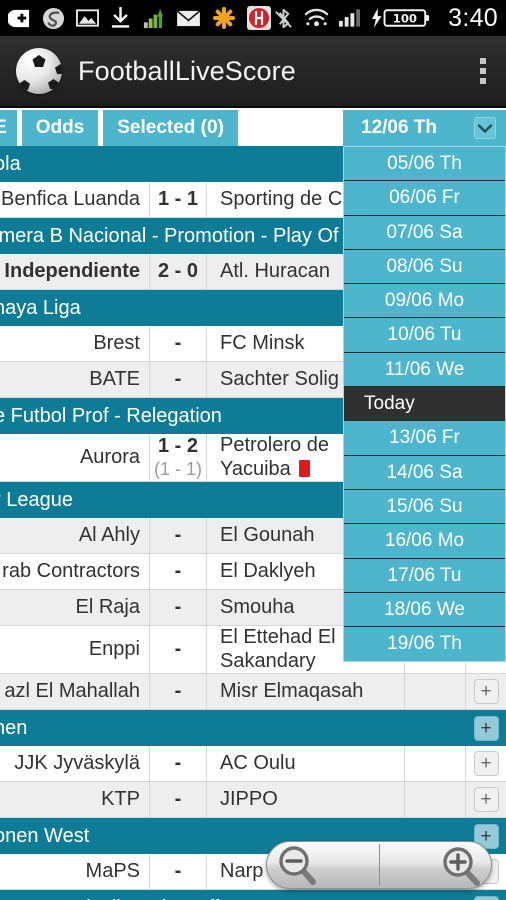 This screenshot has height=900, width=506. What do you see at coordinates (323, 865) in the screenshot?
I see `zoom-out-button` at bounding box center [323, 865].